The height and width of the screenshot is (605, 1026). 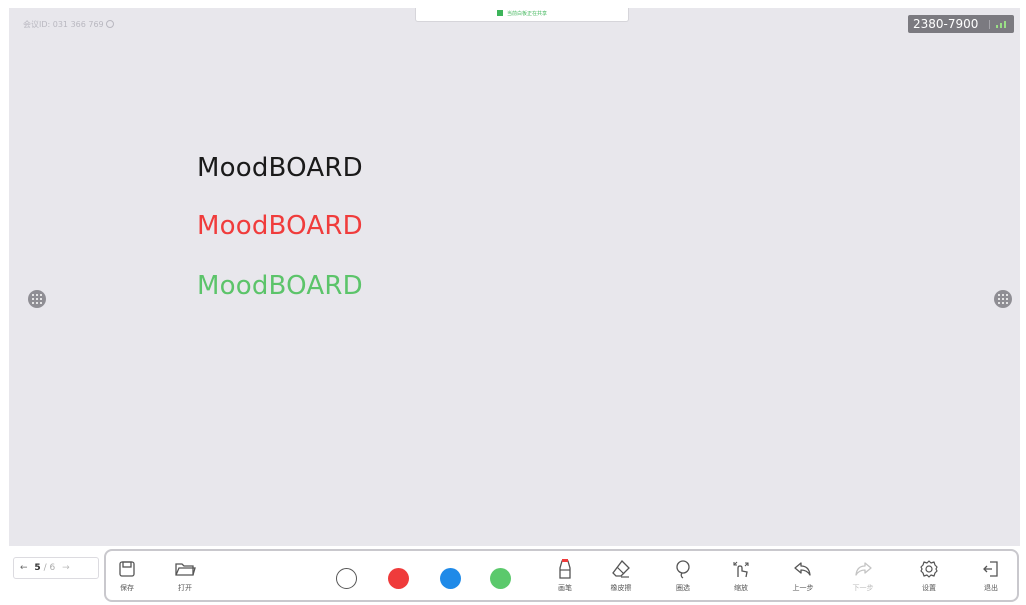 I want to click on bottom-toolbar: 保存 打开 画笔 橡皮擦 圈选 缩放 上一步 下一步 设置 退出, so click(x=561, y=575).